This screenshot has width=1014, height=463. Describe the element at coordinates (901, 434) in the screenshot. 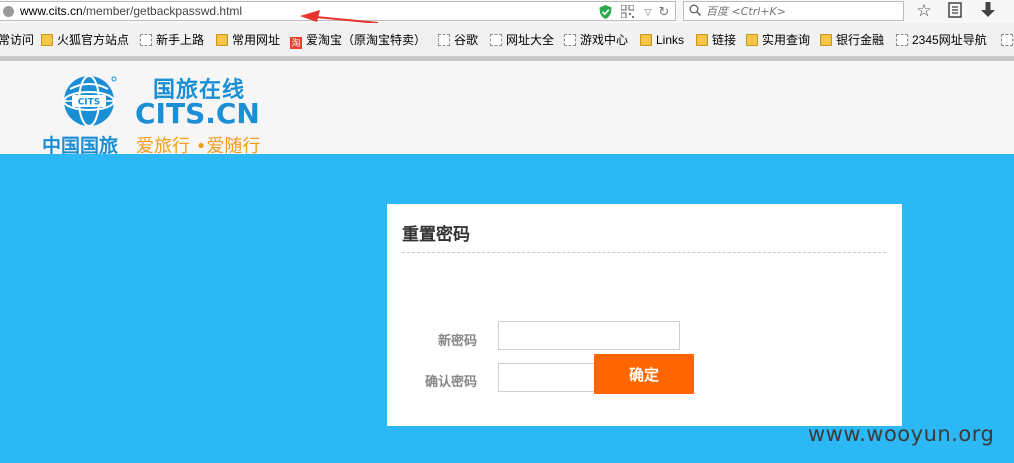

I see `watermark: www.wooyun.org` at that location.